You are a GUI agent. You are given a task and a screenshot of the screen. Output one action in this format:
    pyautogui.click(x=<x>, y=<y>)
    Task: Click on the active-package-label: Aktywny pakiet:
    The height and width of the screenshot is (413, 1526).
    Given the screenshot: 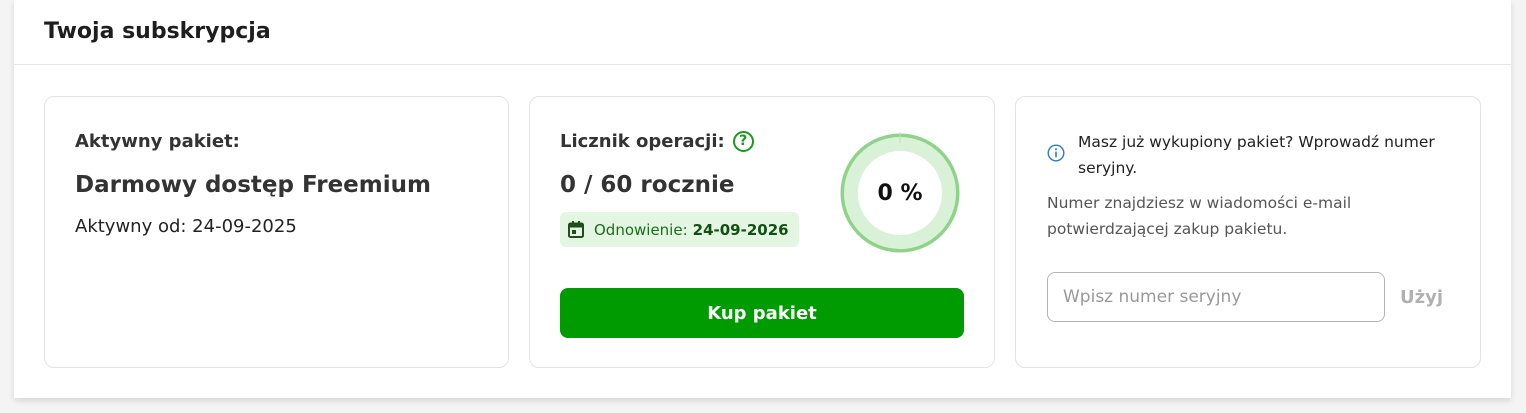 What is the action you would take?
    pyautogui.click(x=157, y=141)
    